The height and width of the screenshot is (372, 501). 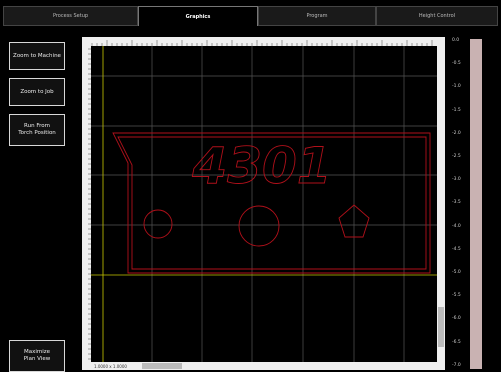 I want to click on tab-graphics: Graphics, so click(x=198, y=16).